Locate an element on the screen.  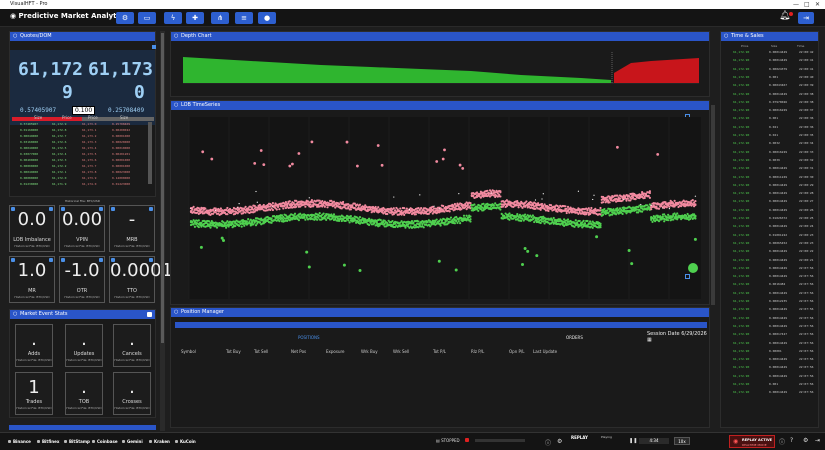
tab-orders: ORDERS is located at coordinates (574, 337).